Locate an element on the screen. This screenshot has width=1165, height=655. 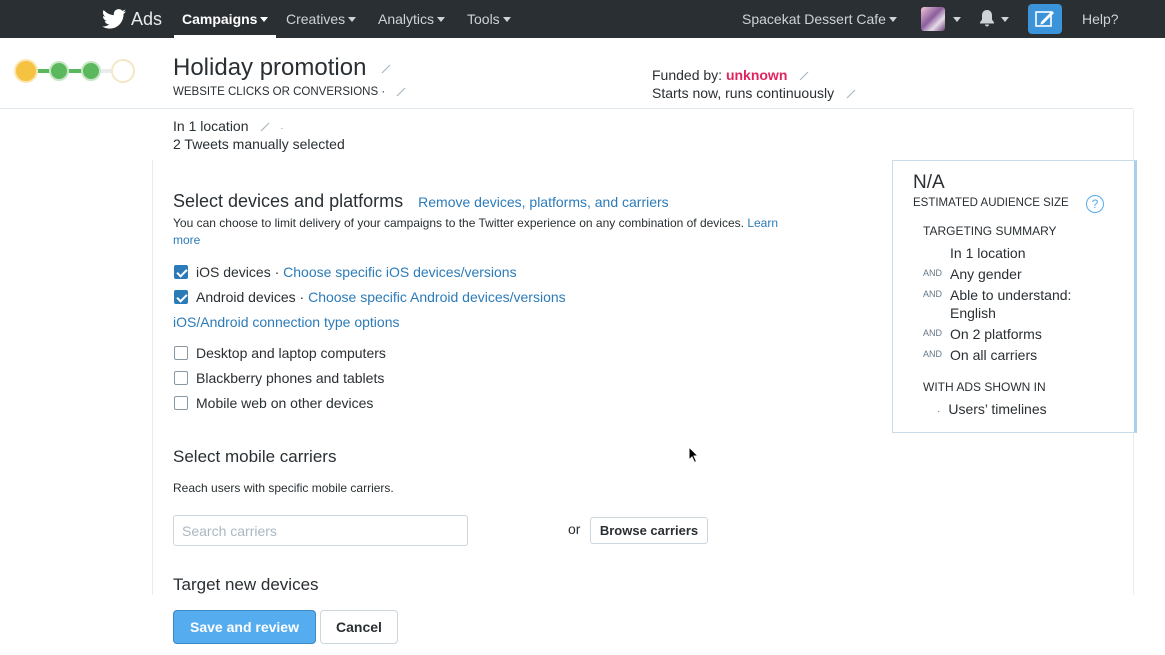
summary-item: In 1 location is located at coordinates (1023, 253).